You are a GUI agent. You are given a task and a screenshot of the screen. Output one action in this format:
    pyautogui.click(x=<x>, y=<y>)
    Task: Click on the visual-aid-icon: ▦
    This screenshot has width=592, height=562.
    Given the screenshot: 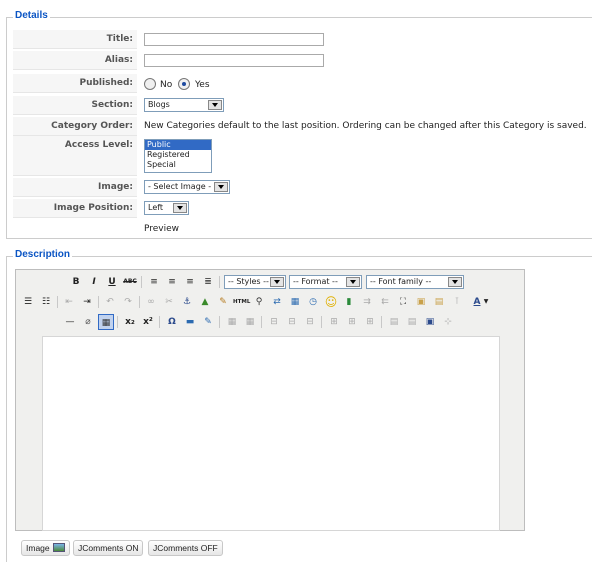 What is the action you would take?
    pyautogui.click(x=106, y=322)
    